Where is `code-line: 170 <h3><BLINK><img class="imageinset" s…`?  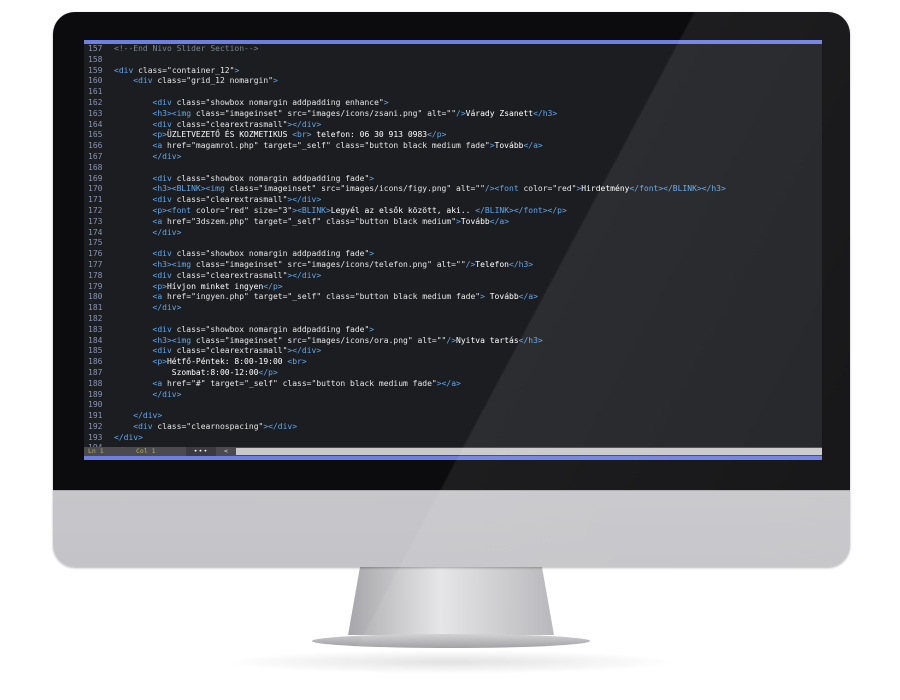
code-line: 170 <h3><BLINK><img class="imageinset" s… is located at coordinates (453, 189).